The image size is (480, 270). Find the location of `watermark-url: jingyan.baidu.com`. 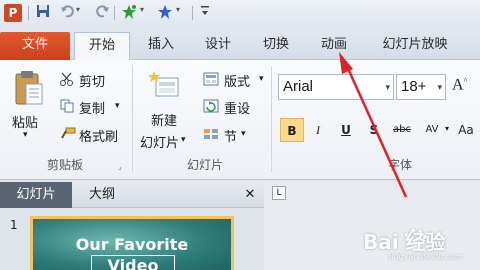

watermark-url: jingyan.baidu.com is located at coordinates (426, 256).